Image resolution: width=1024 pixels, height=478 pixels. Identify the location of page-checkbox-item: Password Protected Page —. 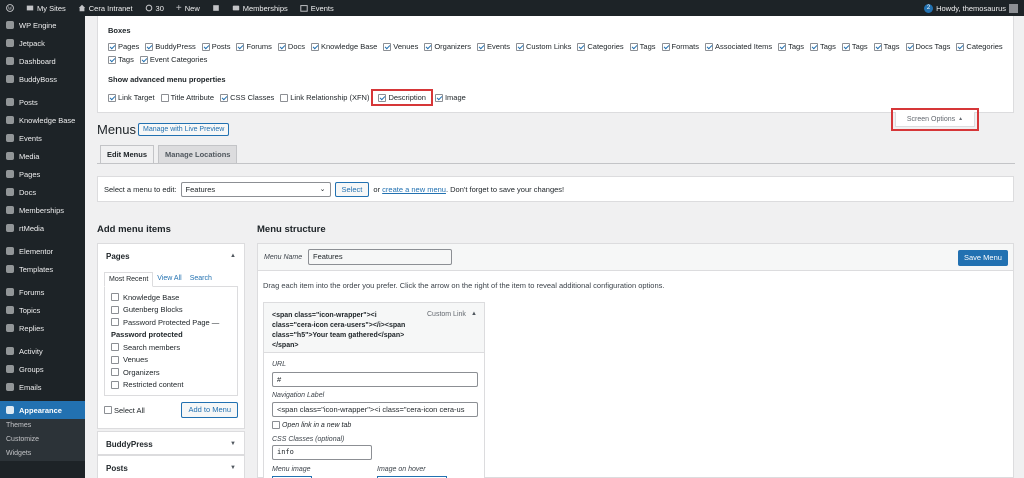
(171, 322).